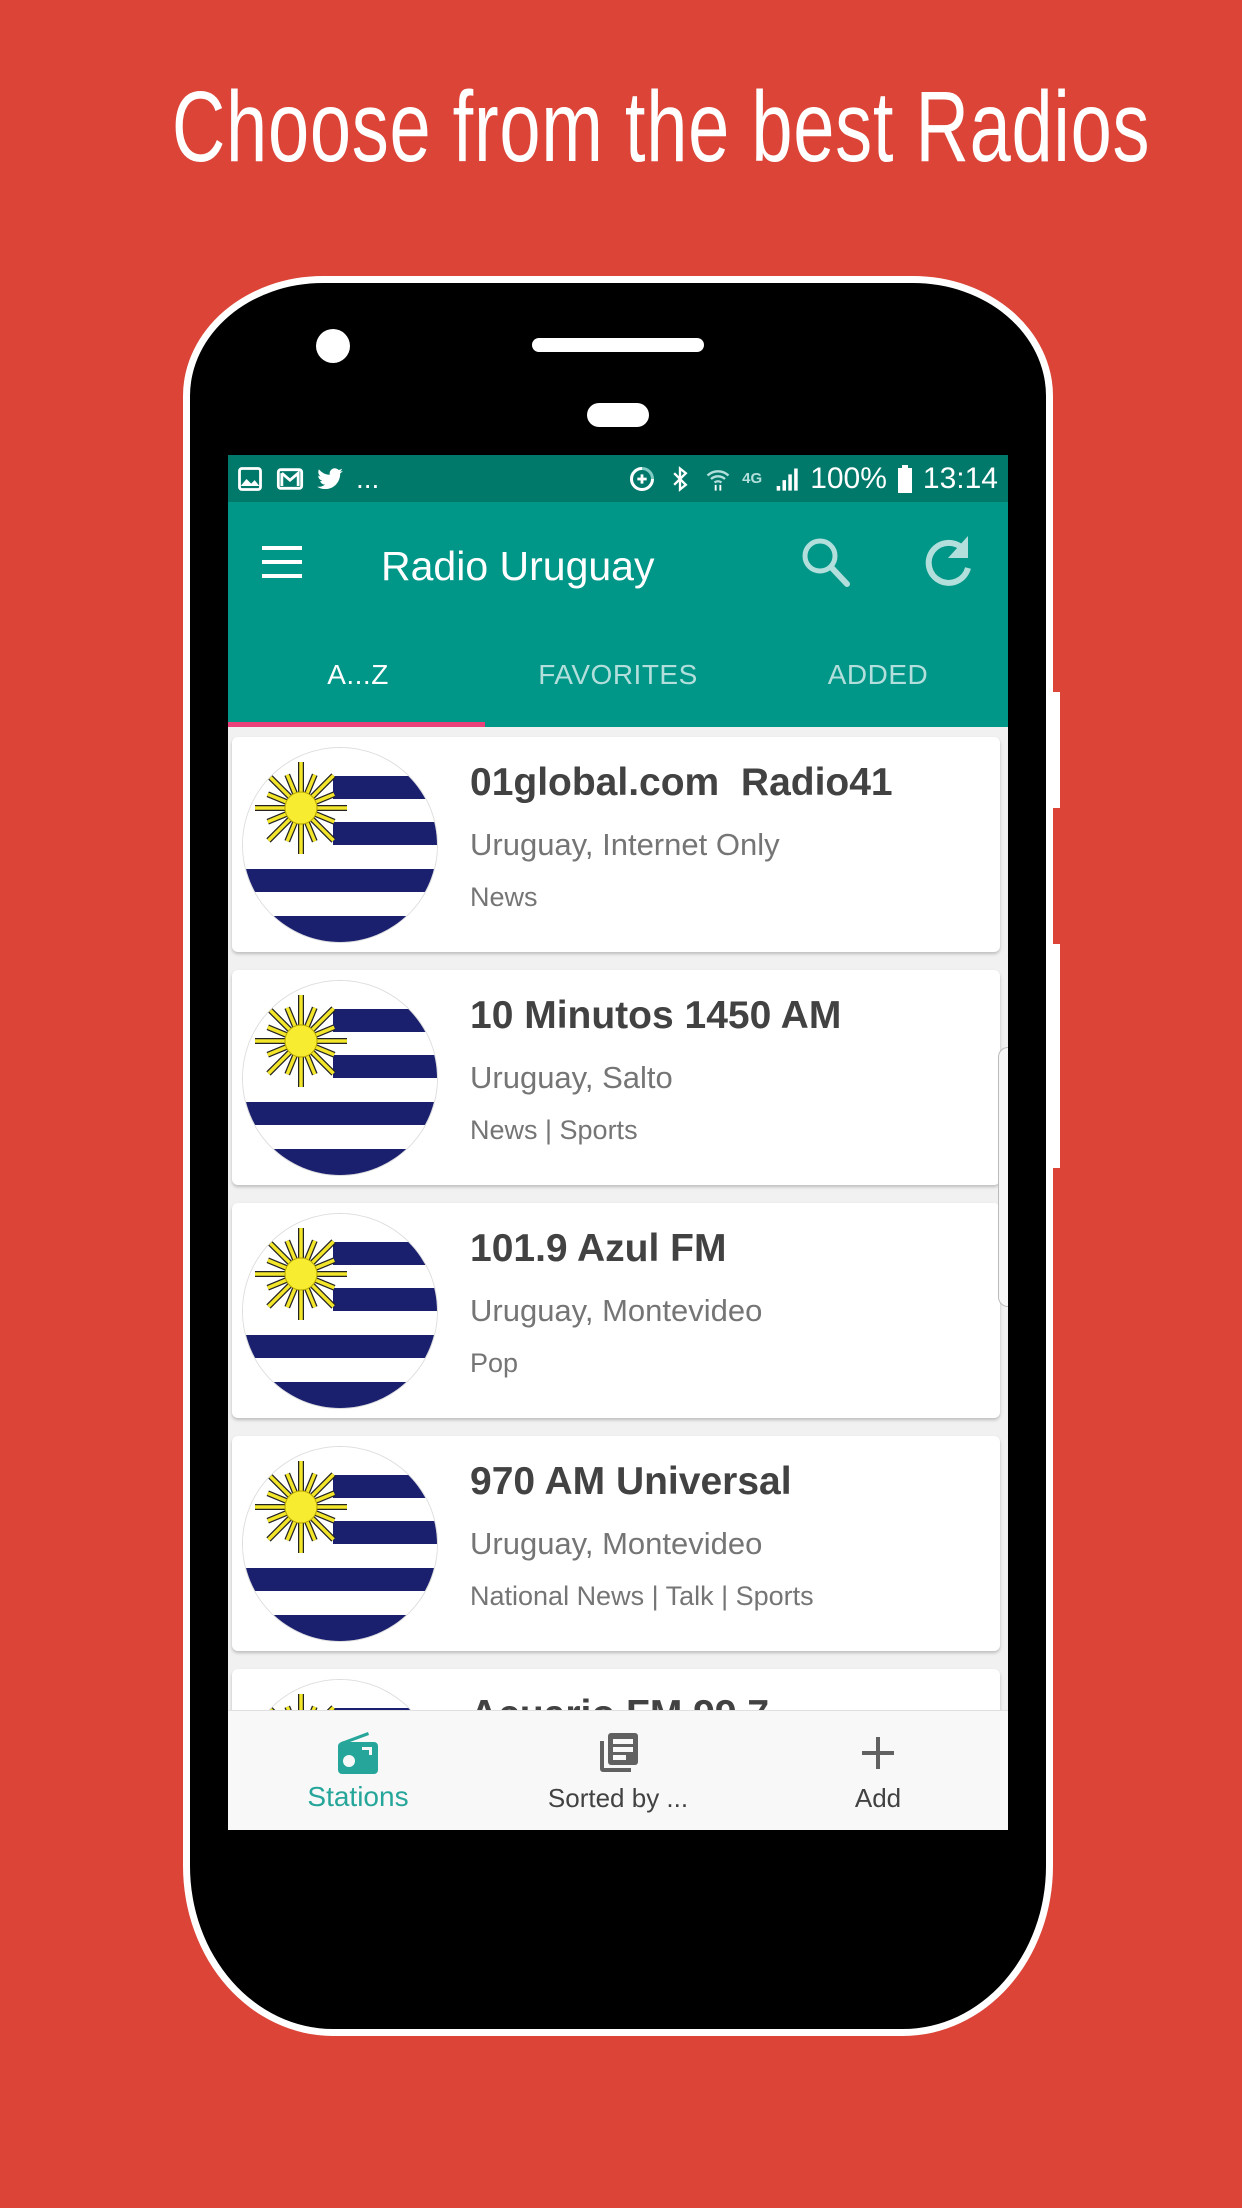 This screenshot has height=2208, width=1242. I want to click on station-name: 01global.com Radio41, so click(681, 782).